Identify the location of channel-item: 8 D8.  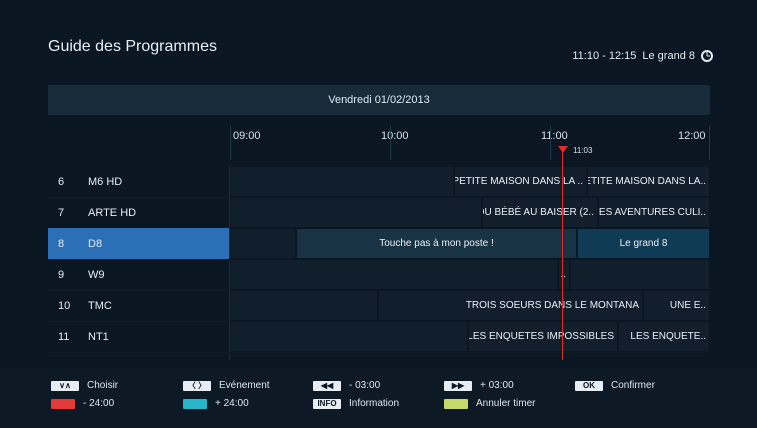
(138, 243).